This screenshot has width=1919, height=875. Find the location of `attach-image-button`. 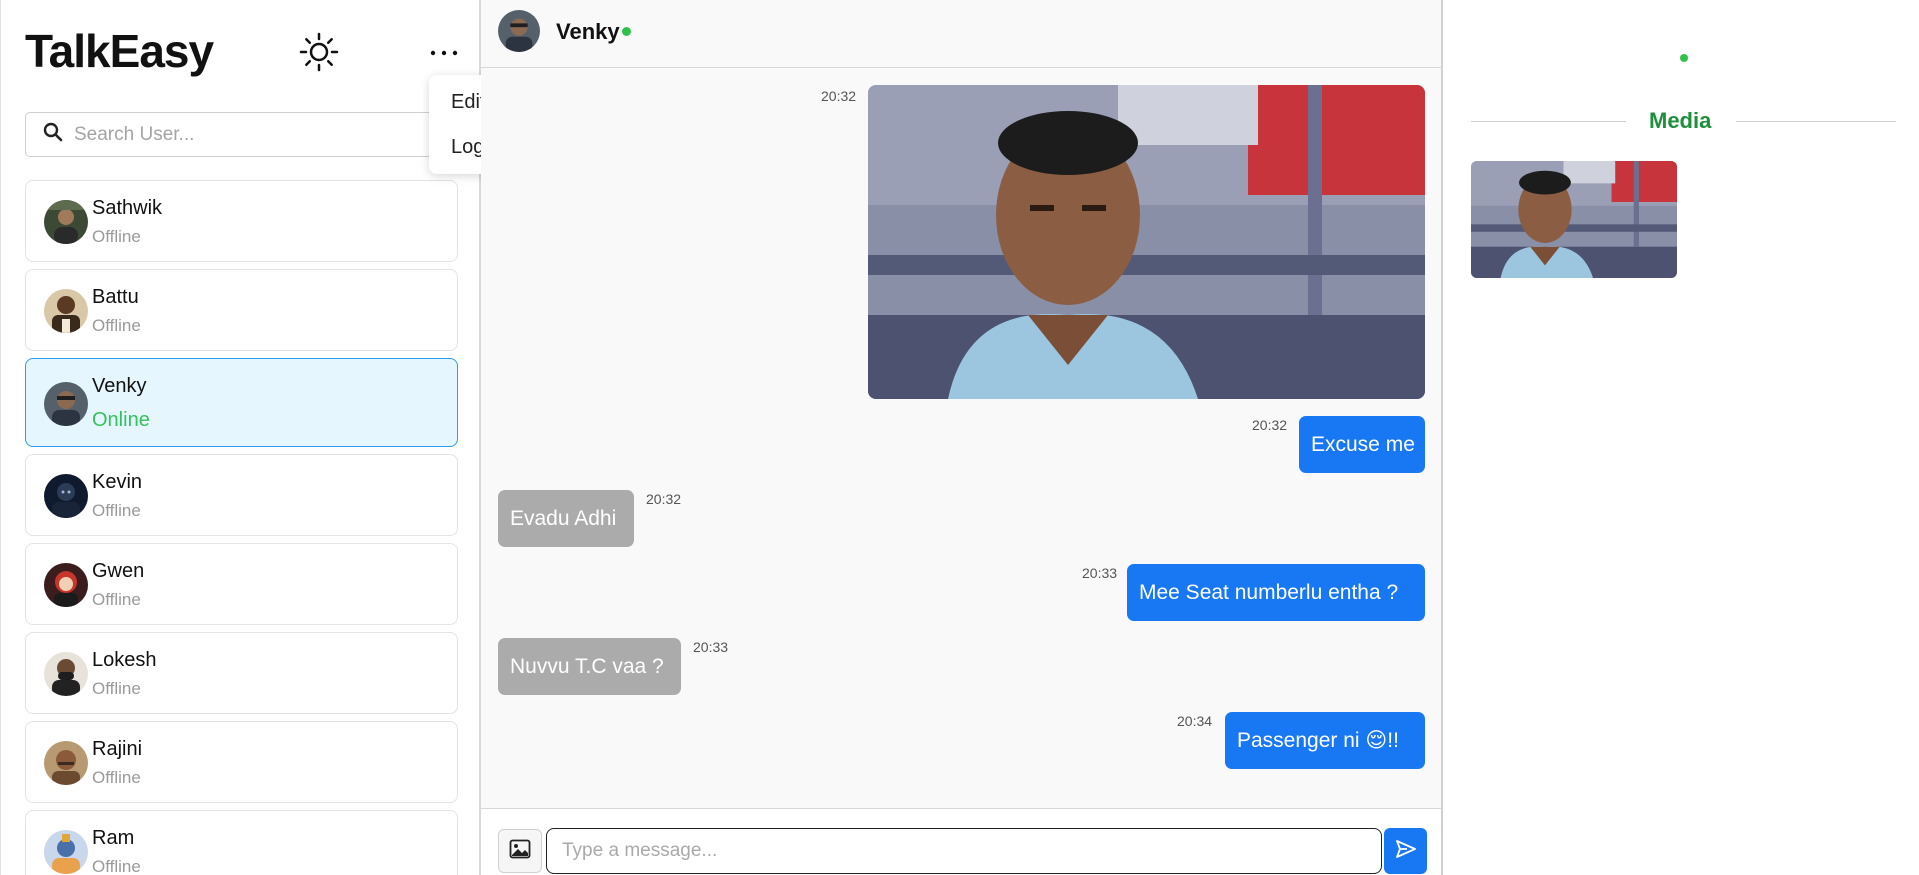

attach-image-button is located at coordinates (520, 851).